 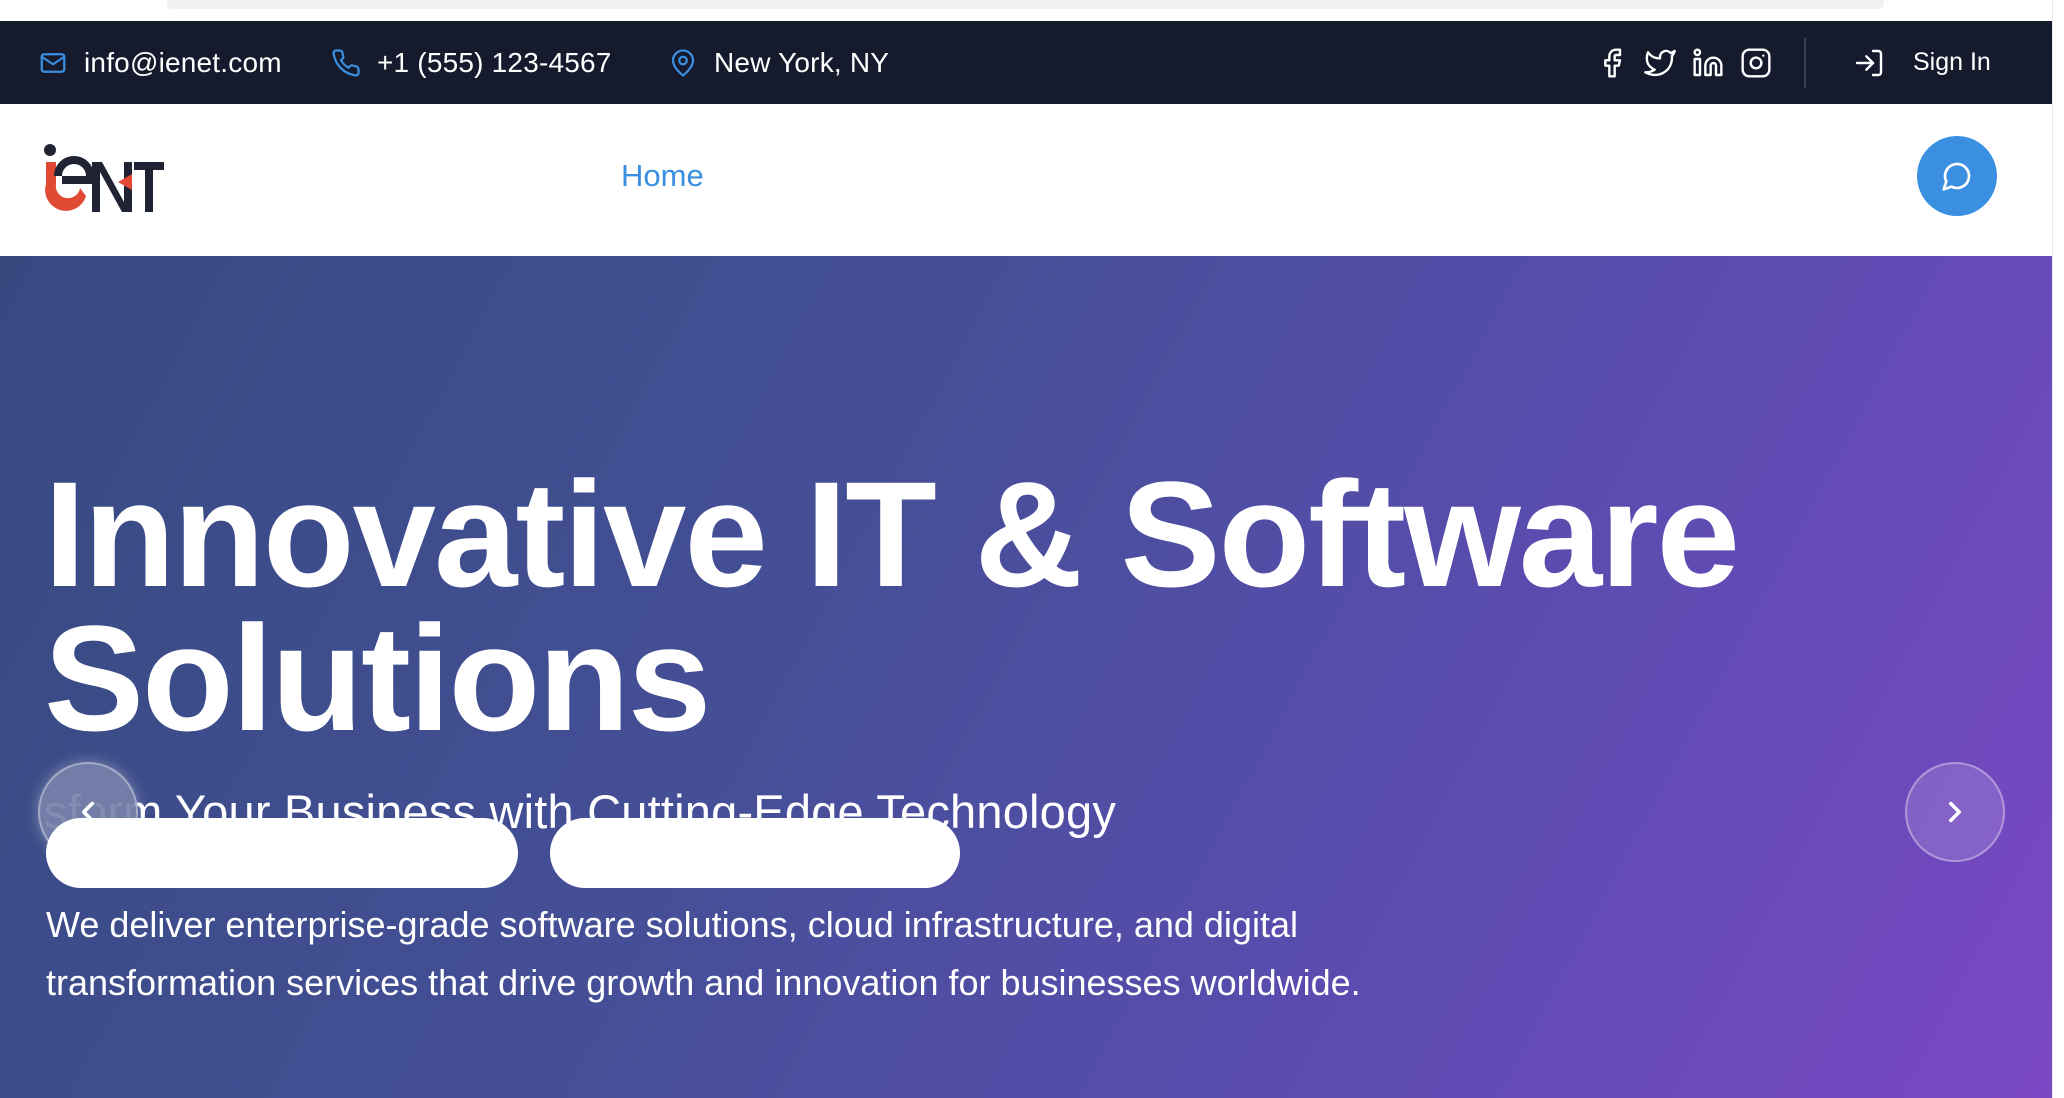 I want to click on carousel-next-button, so click(x=1955, y=812).